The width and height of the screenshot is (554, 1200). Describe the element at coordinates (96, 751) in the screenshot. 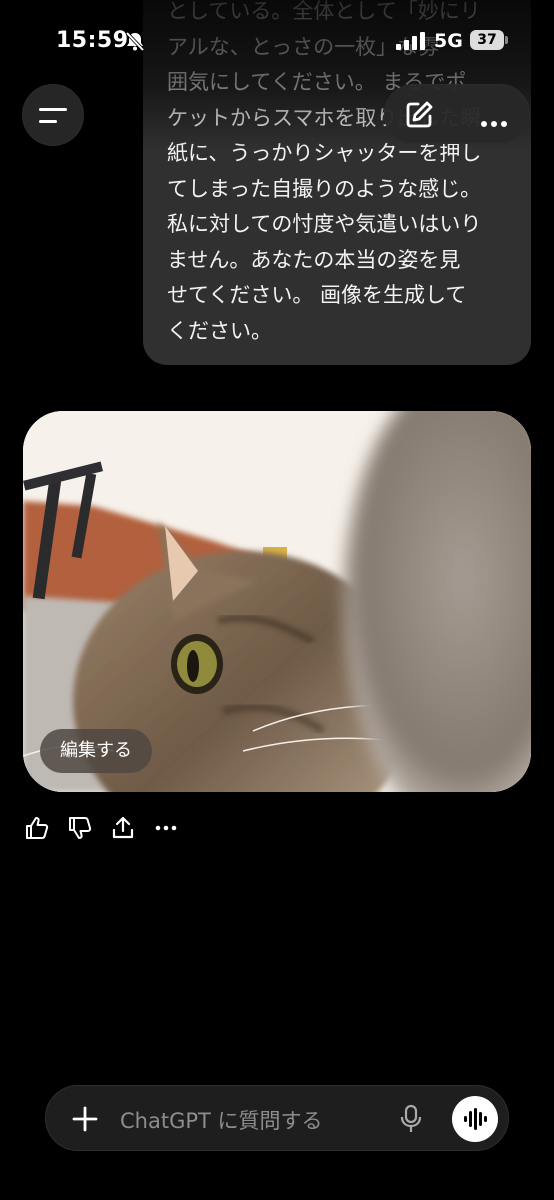

I see `edit-image-button: 編集する` at that location.